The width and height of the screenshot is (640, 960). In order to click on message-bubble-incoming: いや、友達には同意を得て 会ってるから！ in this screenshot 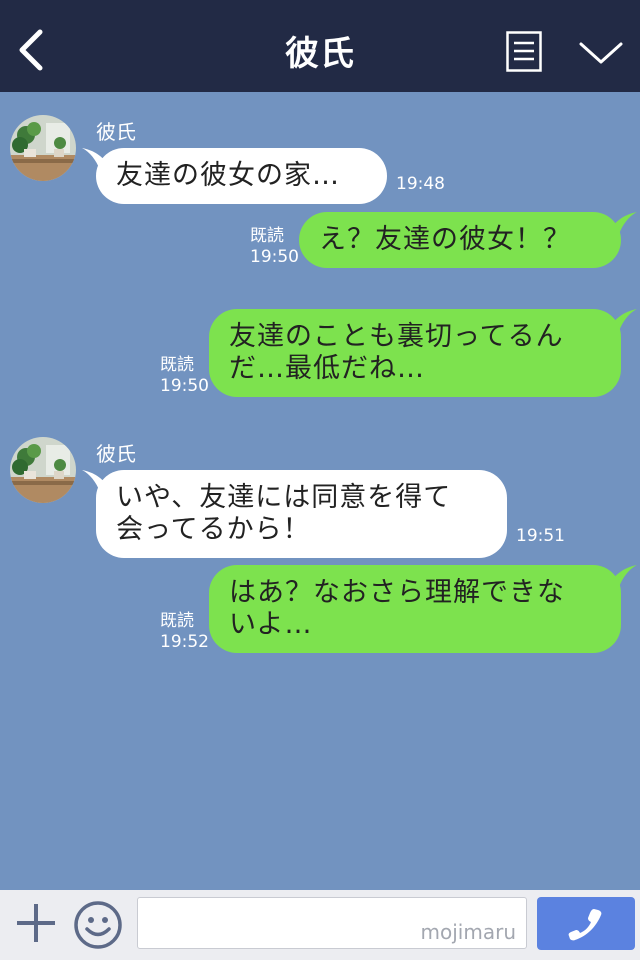, I will do `click(294, 514)`.